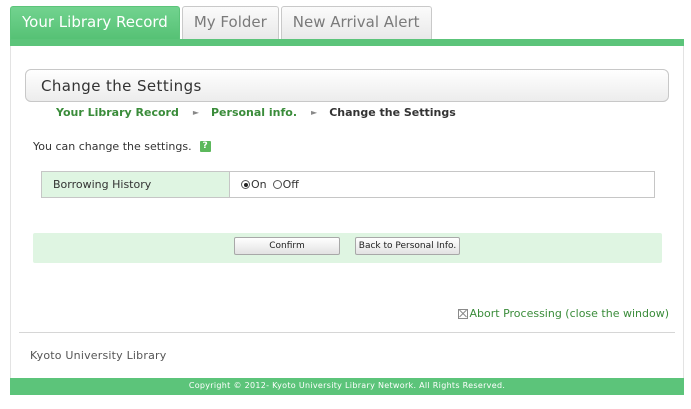 Image resolution: width=691 pixels, height=409 pixels. What do you see at coordinates (290, 184) in the screenshot?
I see `option-off-label: Off` at bounding box center [290, 184].